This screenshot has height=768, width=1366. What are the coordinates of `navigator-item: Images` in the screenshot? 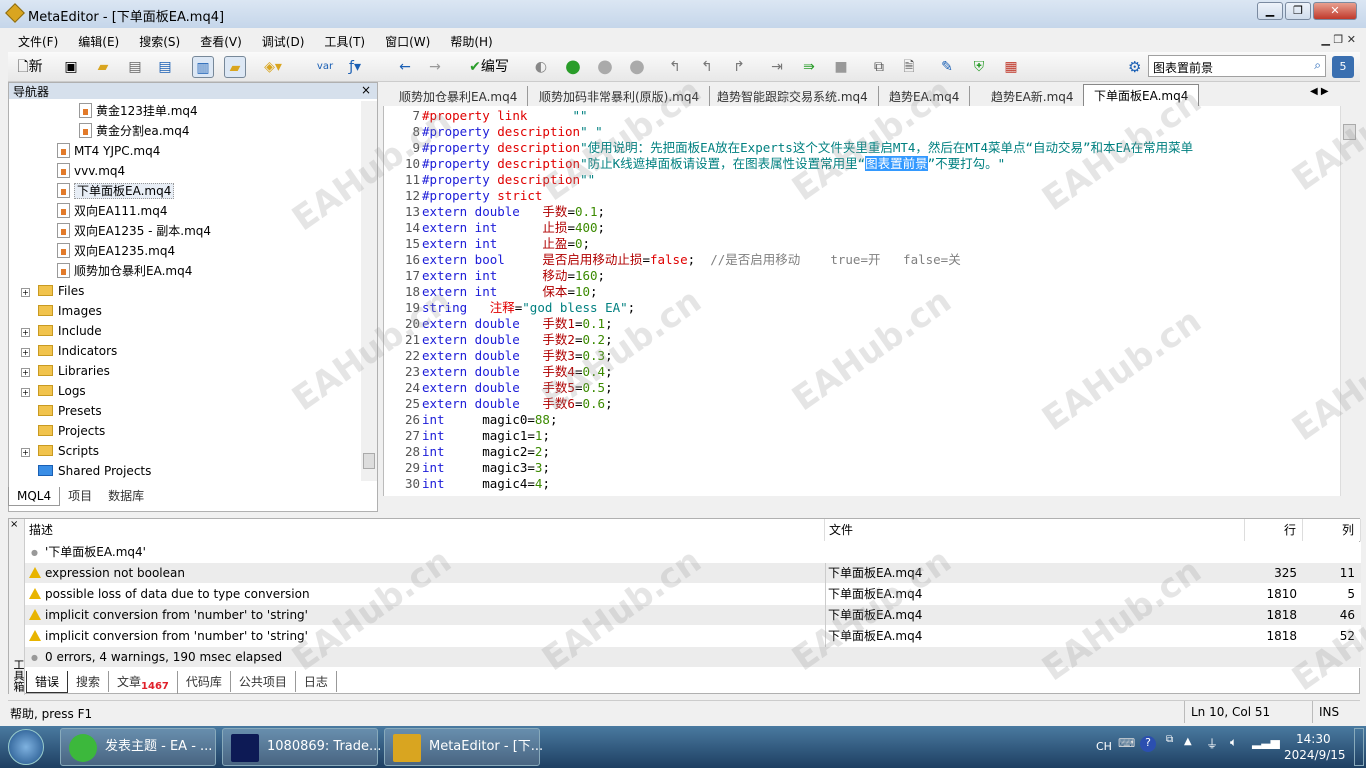 It's located at (61, 311).